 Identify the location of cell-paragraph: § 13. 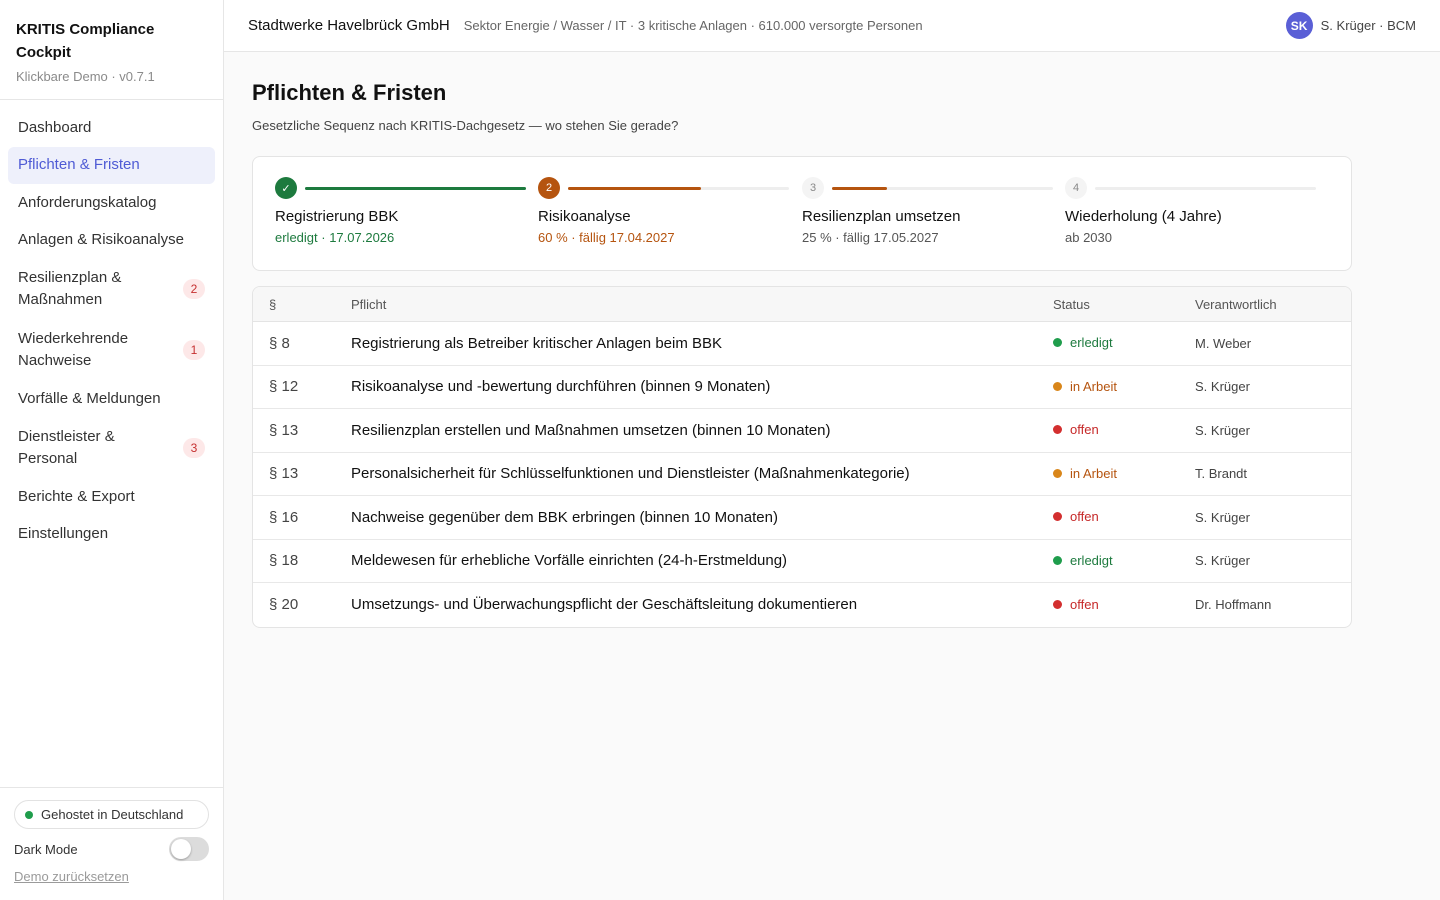
(284, 430).